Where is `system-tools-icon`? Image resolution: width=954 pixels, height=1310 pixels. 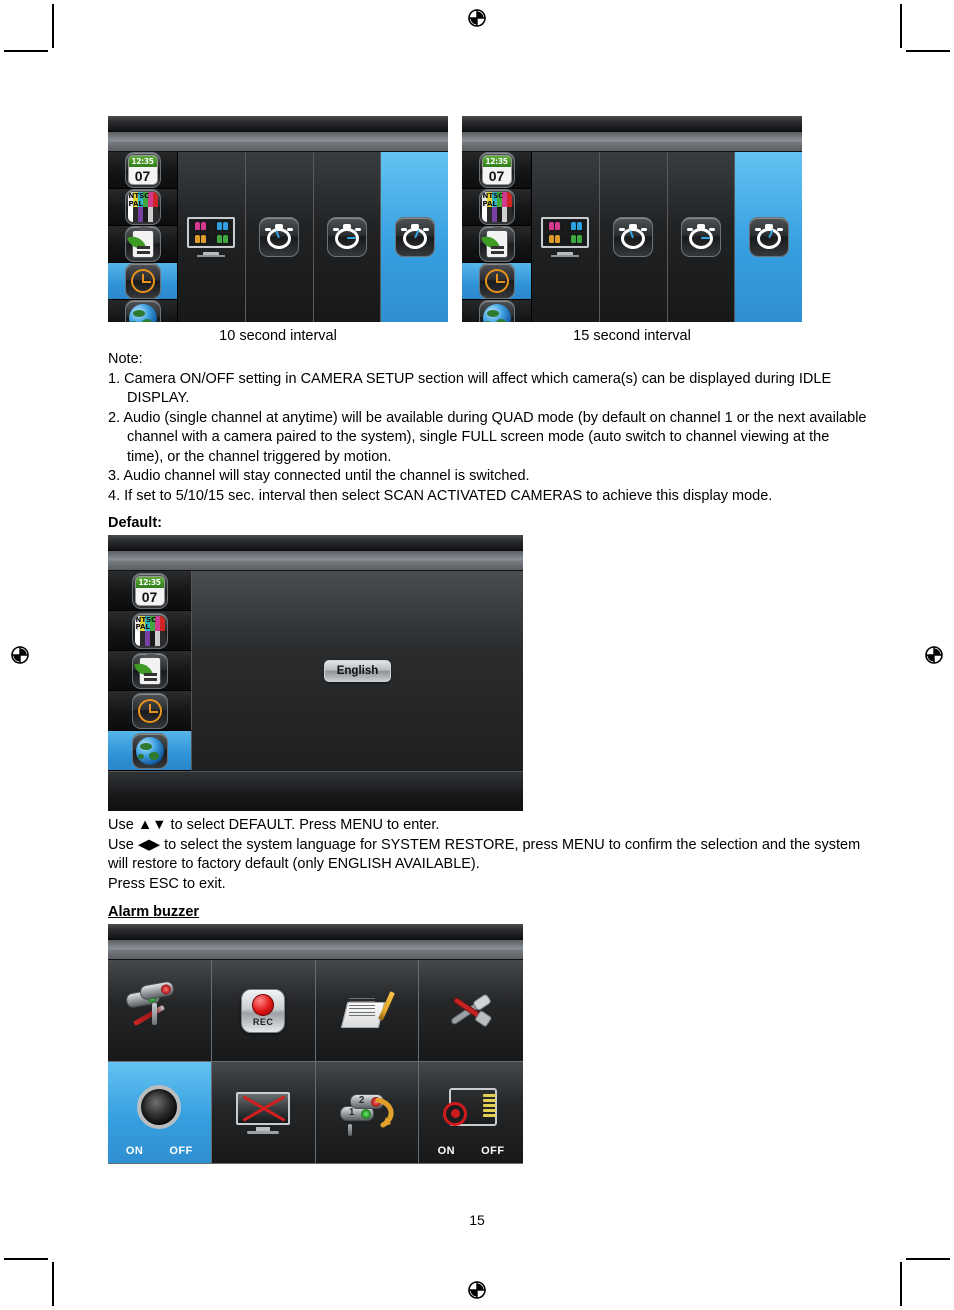
system-tools-icon is located at coordinates (471, 1011).